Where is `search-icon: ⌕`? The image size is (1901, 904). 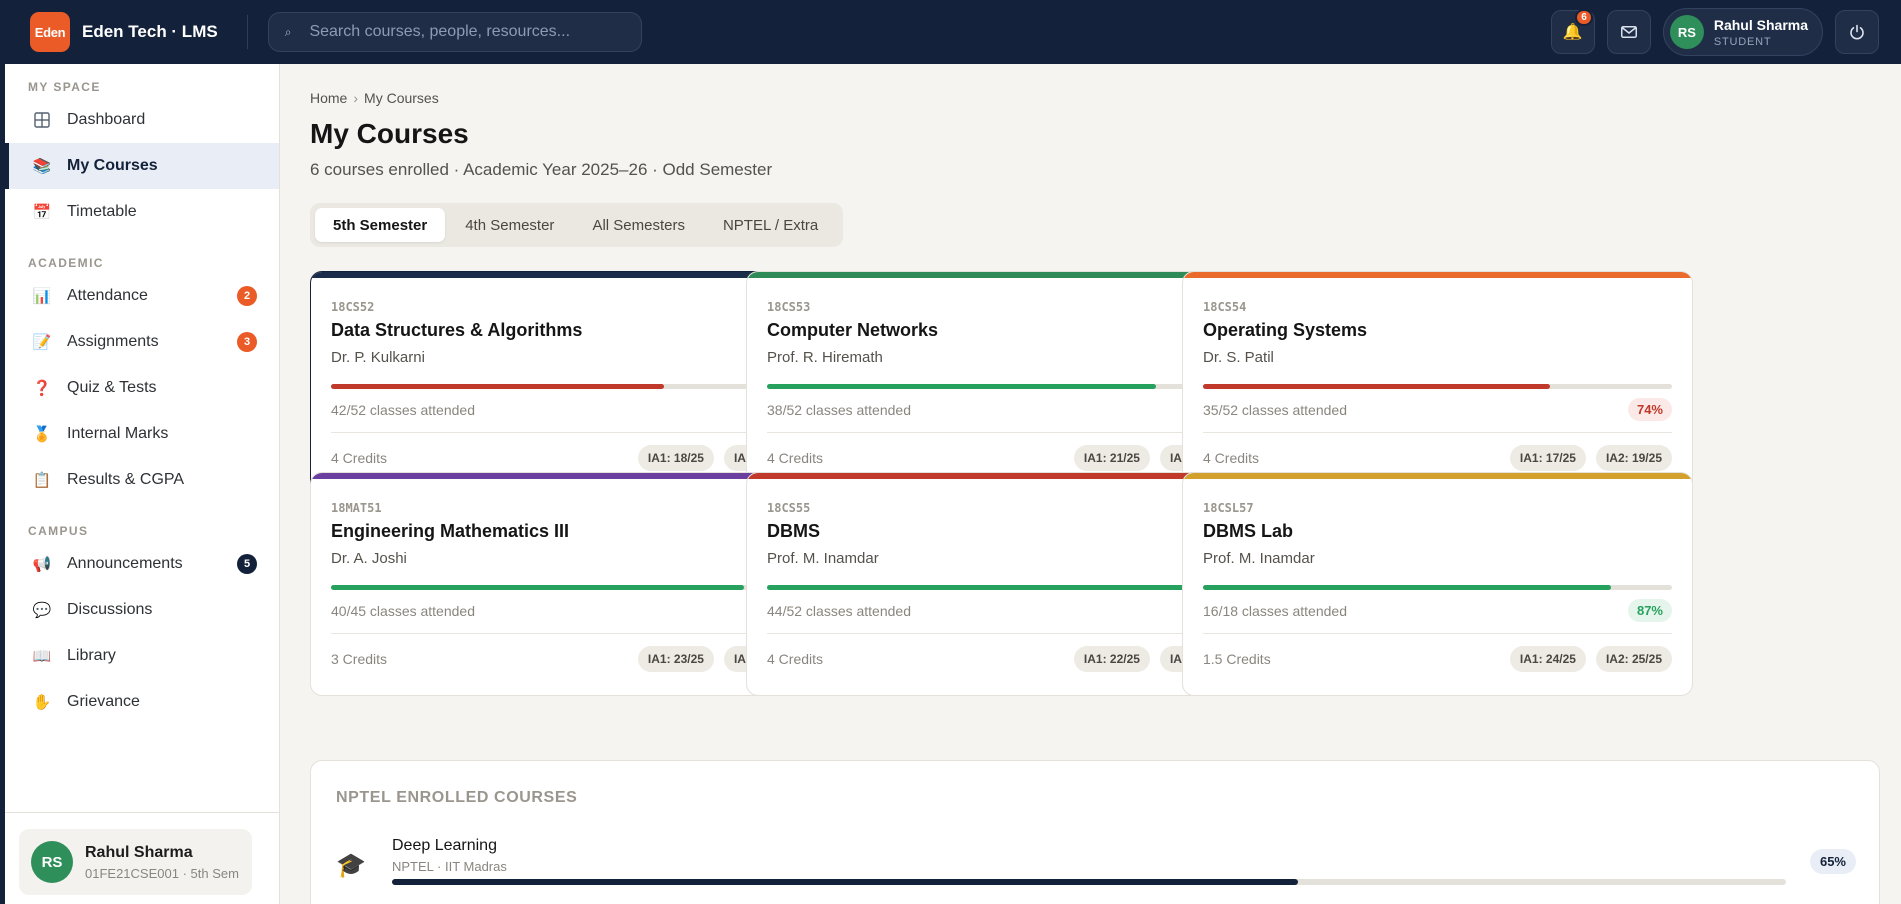
search-icon: ⌕ is located at coordinates (288, 31).